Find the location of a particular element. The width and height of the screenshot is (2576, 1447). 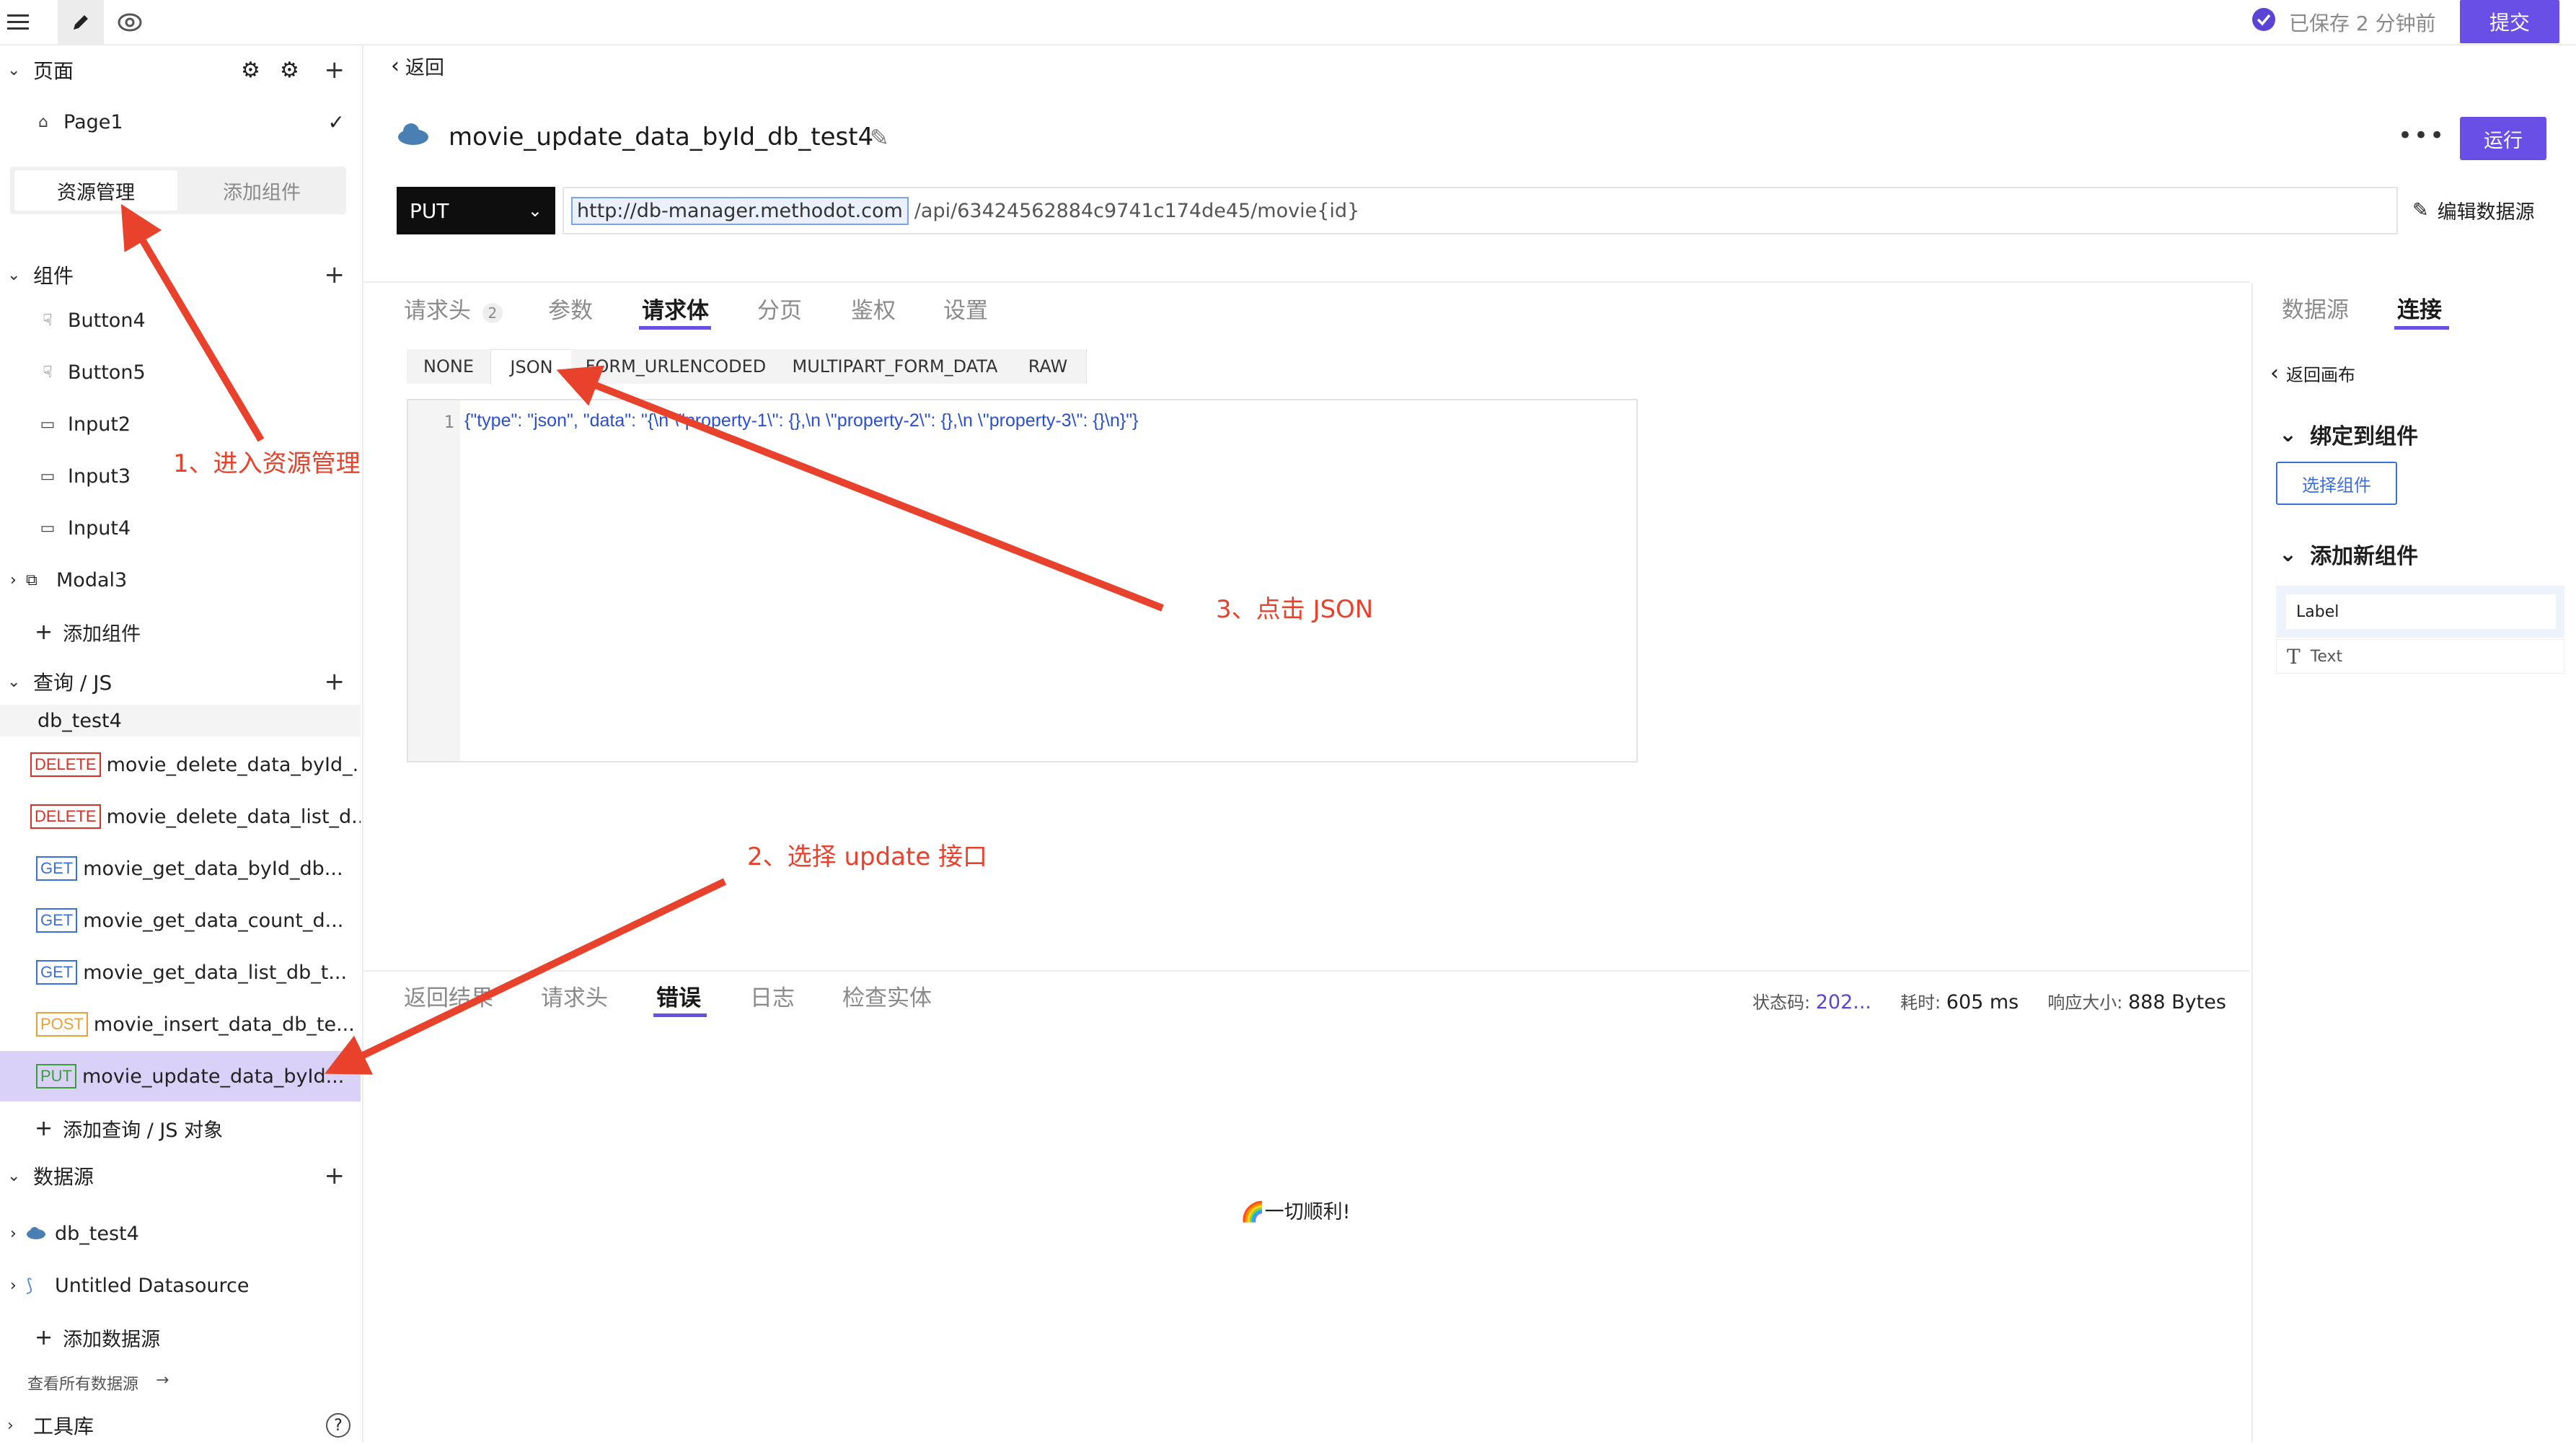

arrow-to-update-query is located at coordinates (525, 976).